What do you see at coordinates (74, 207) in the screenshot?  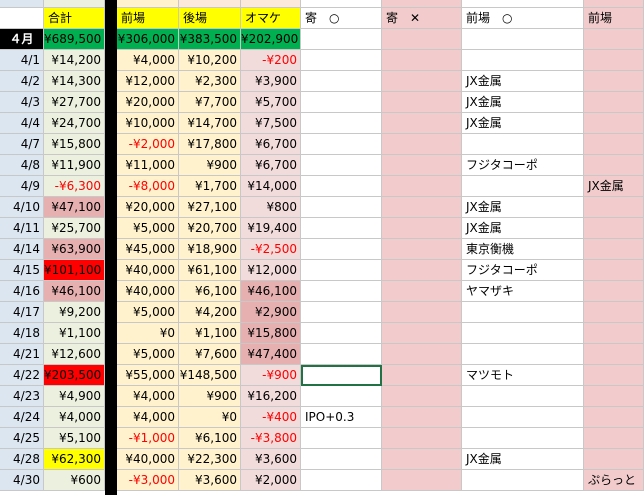 I see `row-total: ¥47,100` at bounding box center [74, 207].